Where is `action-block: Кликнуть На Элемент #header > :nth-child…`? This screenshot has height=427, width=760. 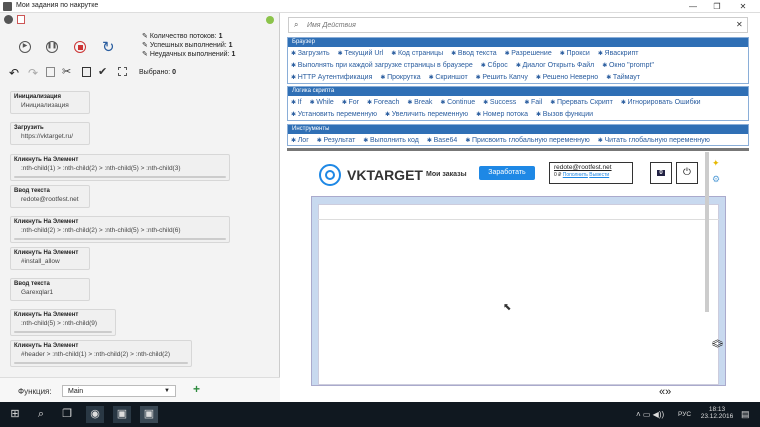
action-block: Кликнуть На Элемент #header > :nth-child… is located at coordinates (101, 353).